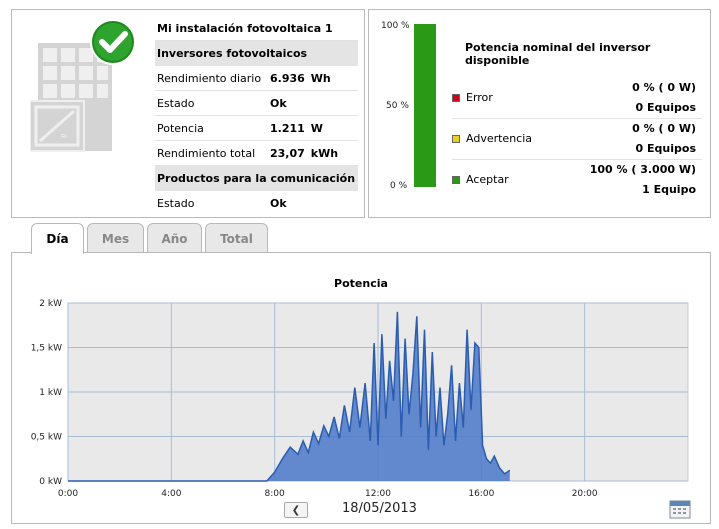 This screenshot has width=719, height=529. Describe the element at coordinates (256, 203) in the screenshot. I see `comm-state-row: Estado Ok` at that location.